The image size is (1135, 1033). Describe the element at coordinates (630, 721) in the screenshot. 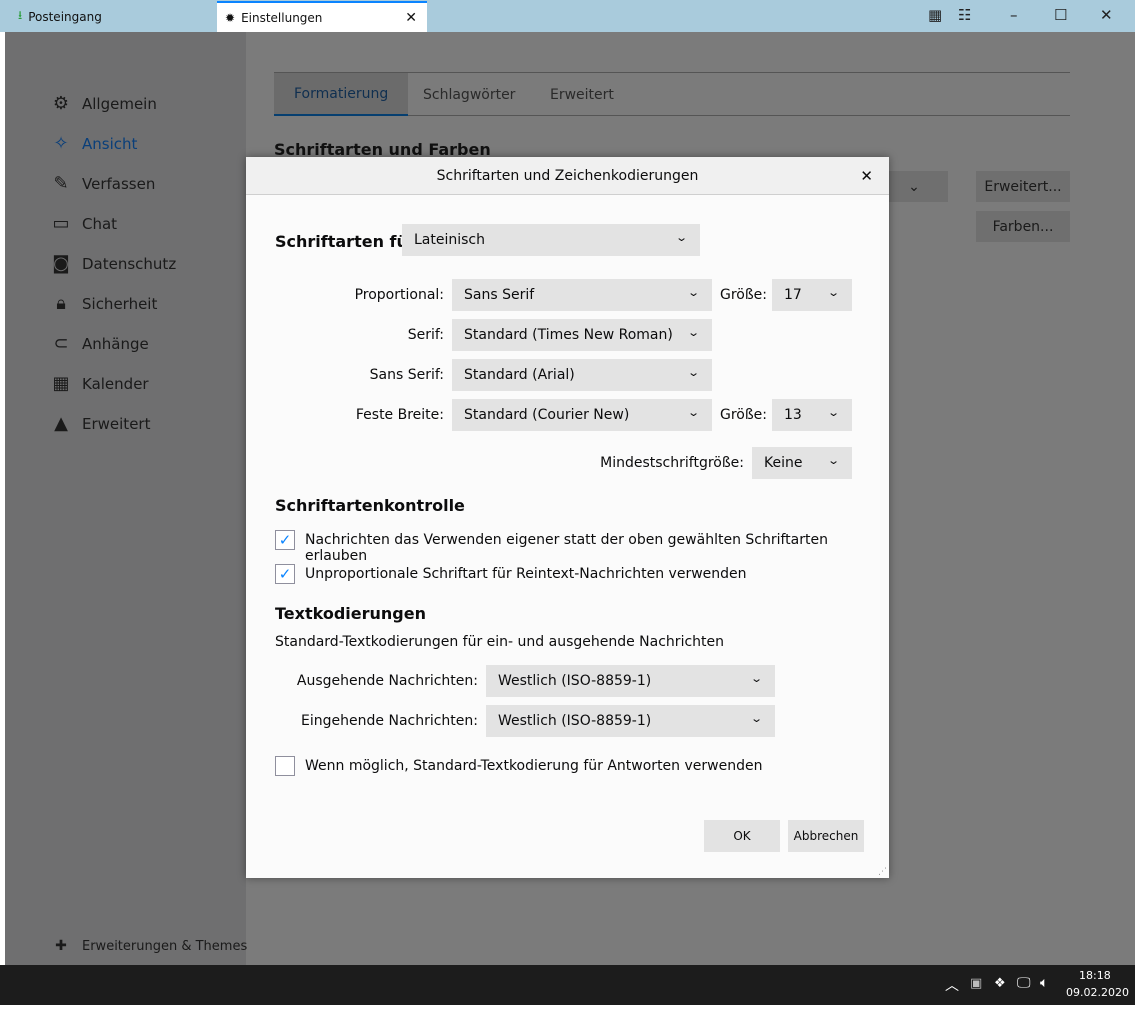

I see `incoming-encoding-select: Westlich (ISO-8859-1) ⌄` at that location.